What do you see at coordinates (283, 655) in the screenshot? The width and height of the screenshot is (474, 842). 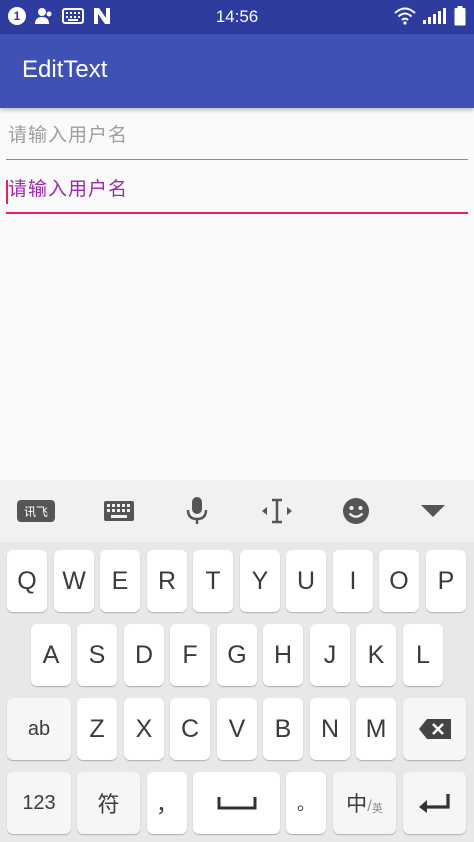 I see `key-h: H` at bounding box center [283, 655].